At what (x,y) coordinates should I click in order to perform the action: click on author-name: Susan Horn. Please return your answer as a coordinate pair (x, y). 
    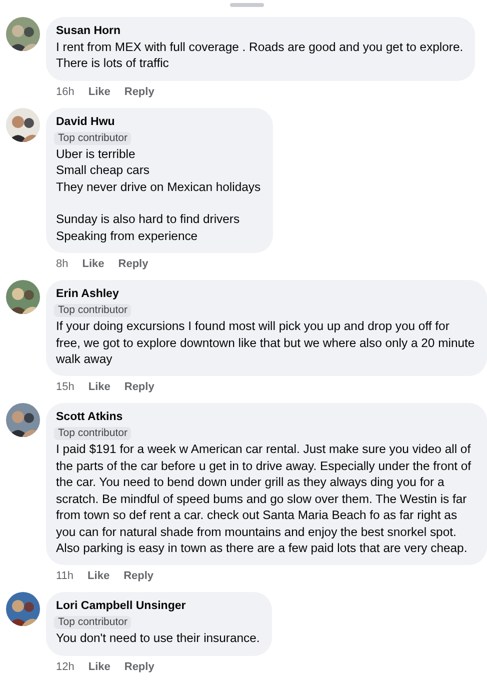
    Looking at the image, I should click on (88, 31).